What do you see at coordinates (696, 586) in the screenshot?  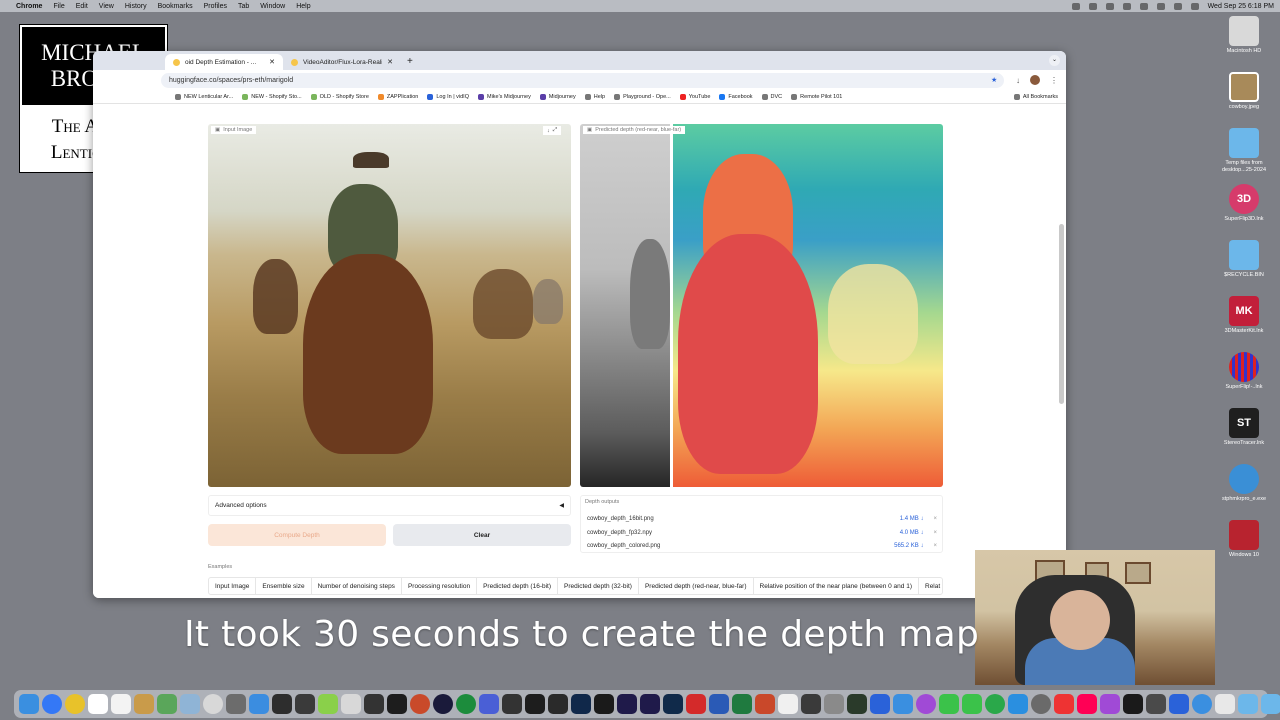 I see `column-header: Predicted depth (red-near, blue-far)` at bounding box center [696, 586].